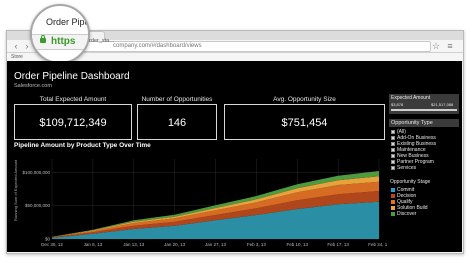  What do you see at coordinates (410, 182) in the screenshot?
I see `opportunity-stage-label: Opportunity Stage` at bounding box center [410, 182].